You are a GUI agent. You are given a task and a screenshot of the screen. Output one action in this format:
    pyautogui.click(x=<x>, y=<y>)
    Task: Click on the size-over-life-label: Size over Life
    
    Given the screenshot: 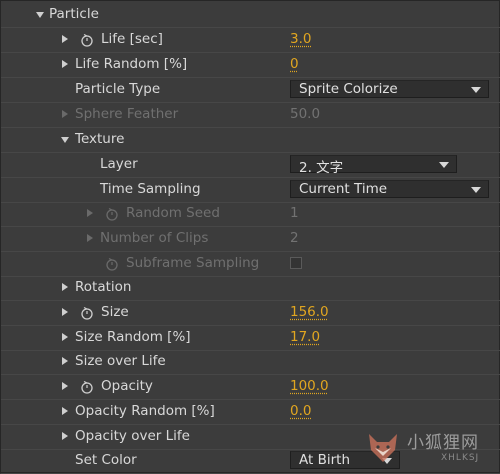 What is the action you would take?
    pyautogui.click(x=120, y=361)
    